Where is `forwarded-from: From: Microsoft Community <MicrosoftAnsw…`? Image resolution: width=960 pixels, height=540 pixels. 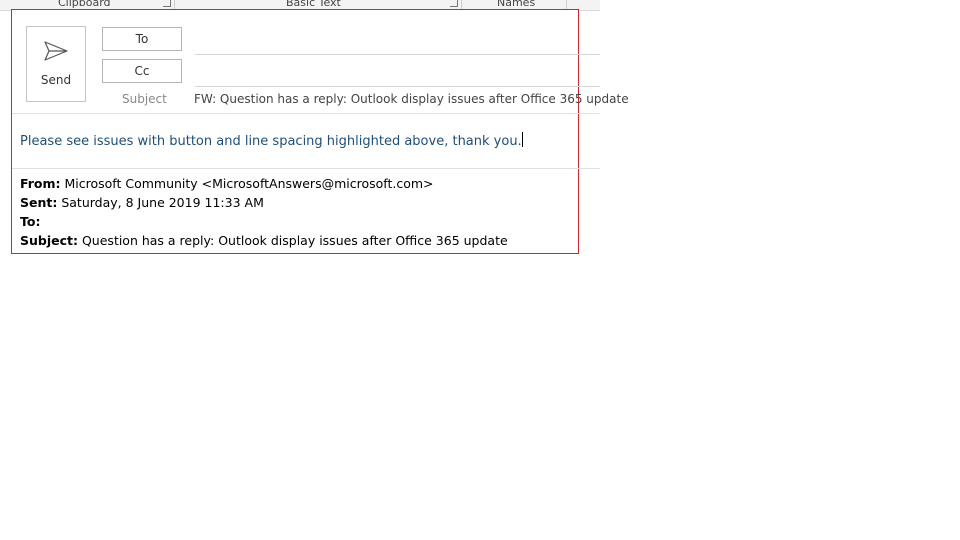 forwarded-from: From: Microsoft Community <MicrosoftAnsw… is located at coordinates (227, 183).